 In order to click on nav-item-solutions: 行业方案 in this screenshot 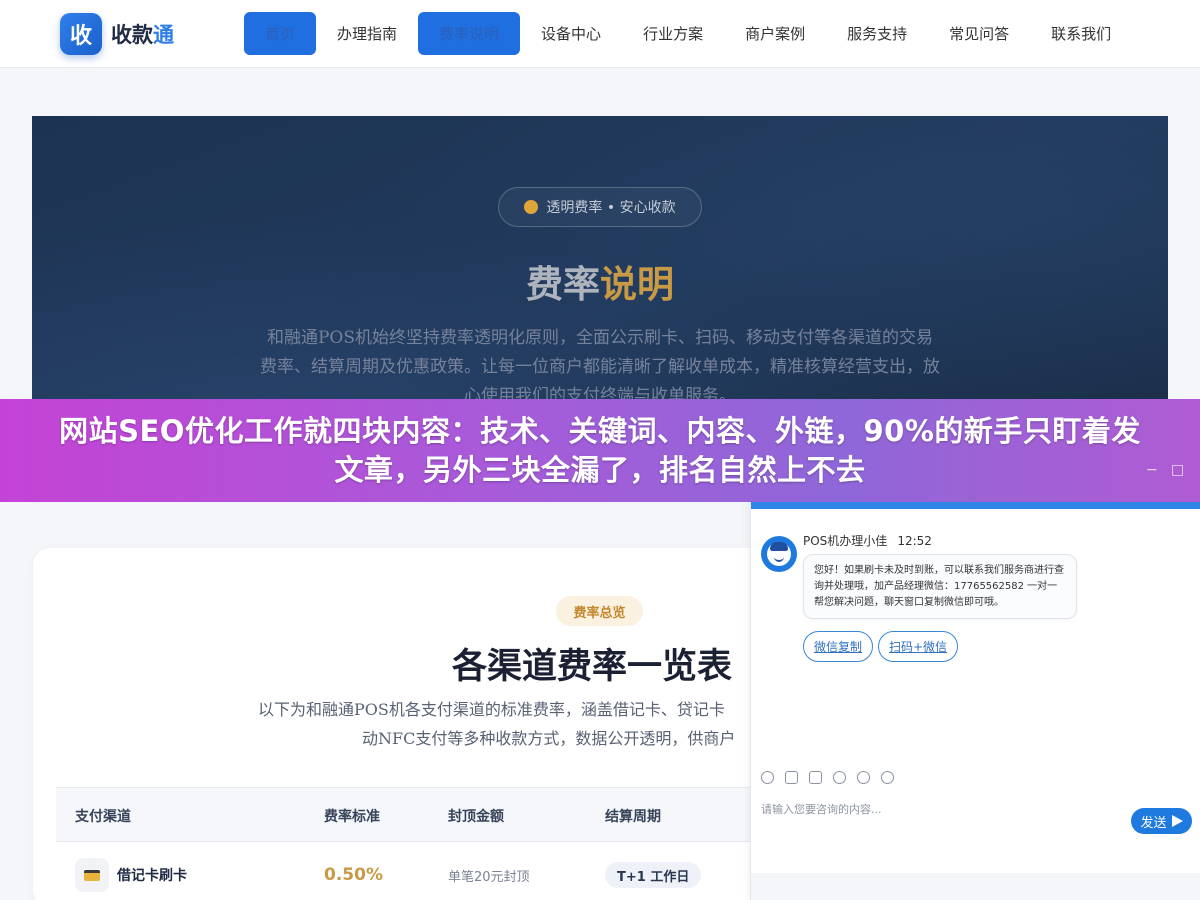, I will do `click(673, 33)`.